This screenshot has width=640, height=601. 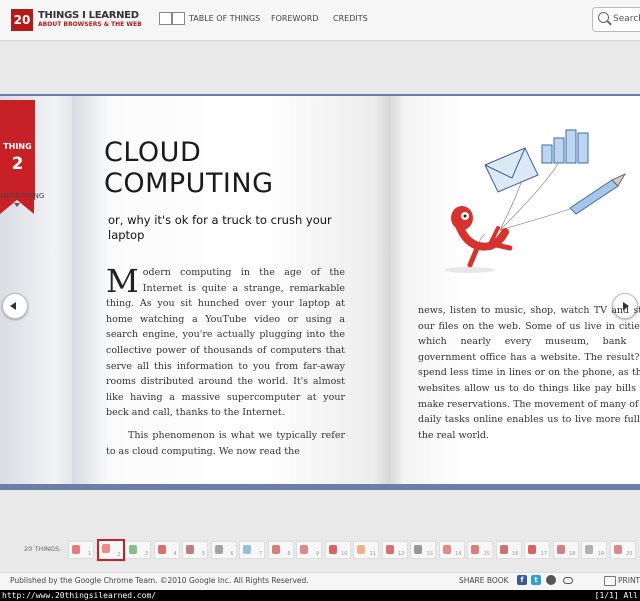 What do you see at coordinates (600, 554) in the screenshot?
I see `thumbnail-number: 19` at bounding box center [600, 554].